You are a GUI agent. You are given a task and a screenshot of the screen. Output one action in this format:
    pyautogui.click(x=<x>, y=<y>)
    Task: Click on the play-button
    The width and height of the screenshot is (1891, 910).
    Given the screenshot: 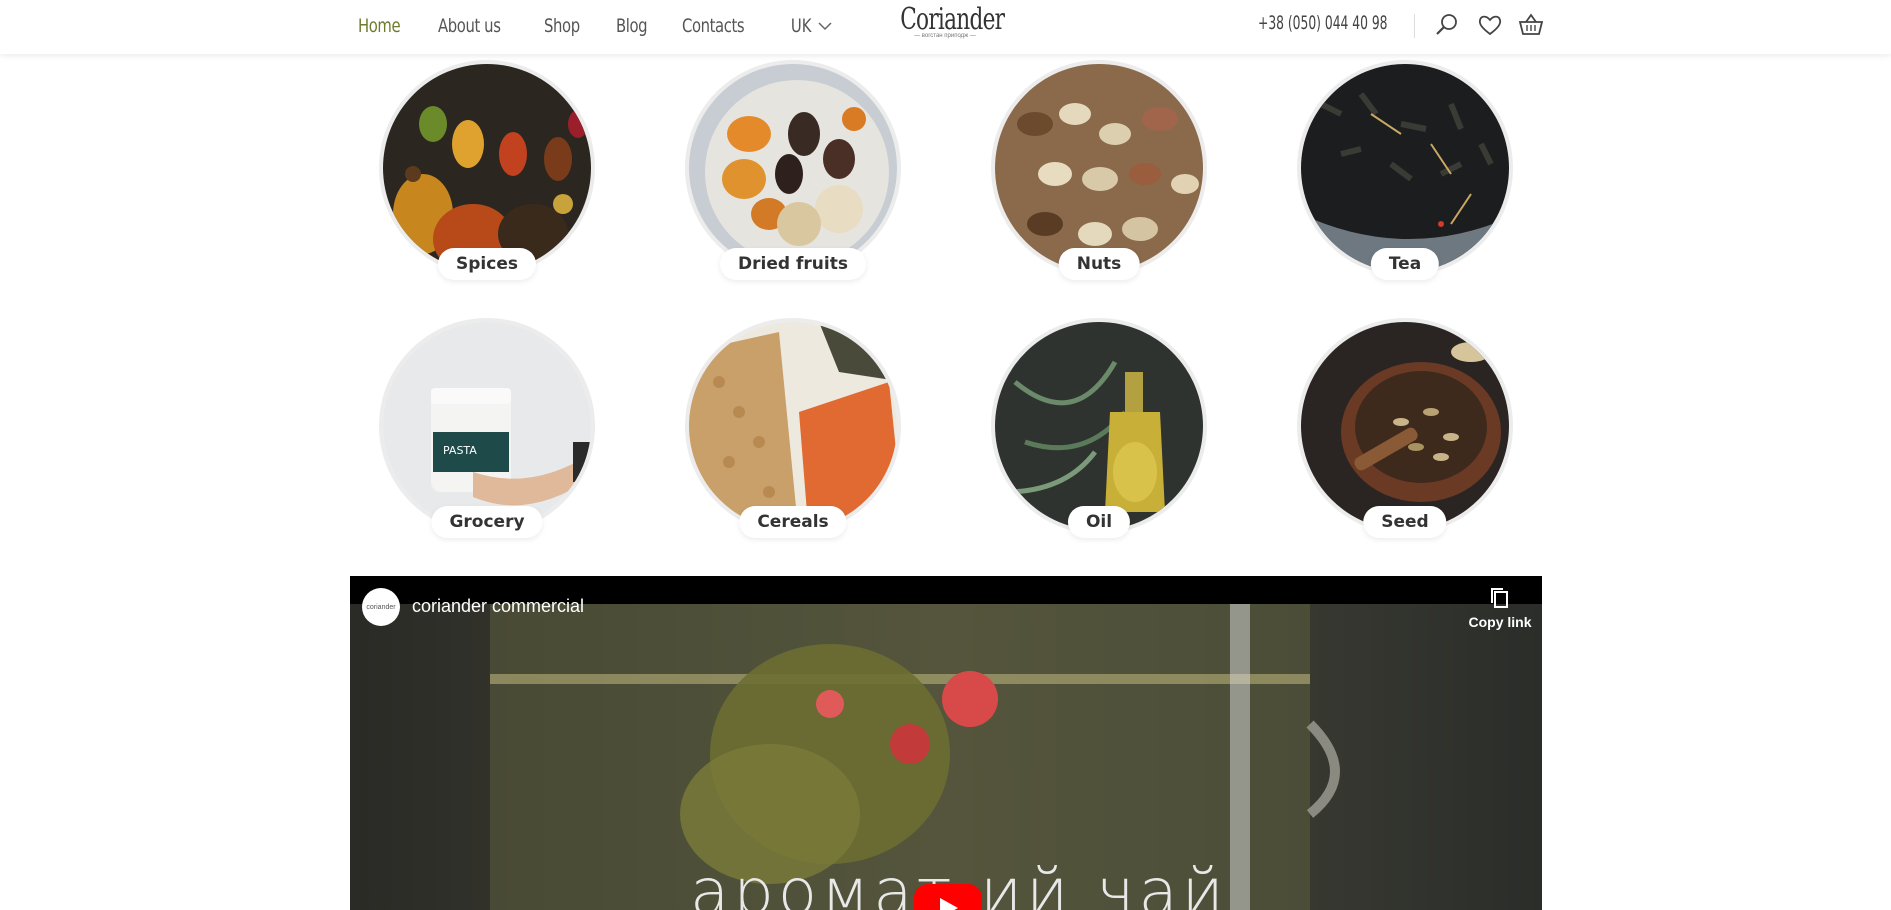 What is the action you would take?
    pyautogui.click(x=948, y=897)
    